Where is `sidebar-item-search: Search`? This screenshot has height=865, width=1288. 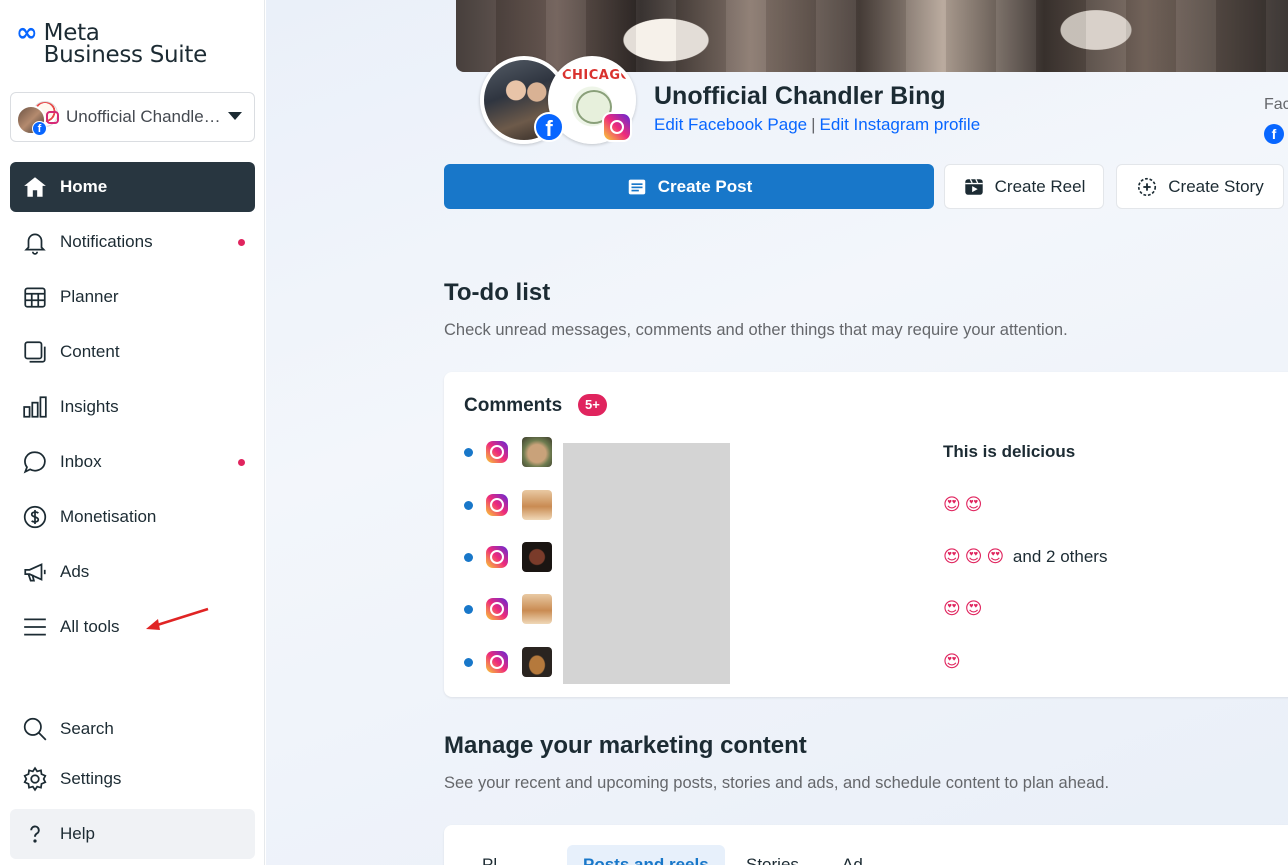
sidebar-item-search: Search is located at coordinates (132, 729).